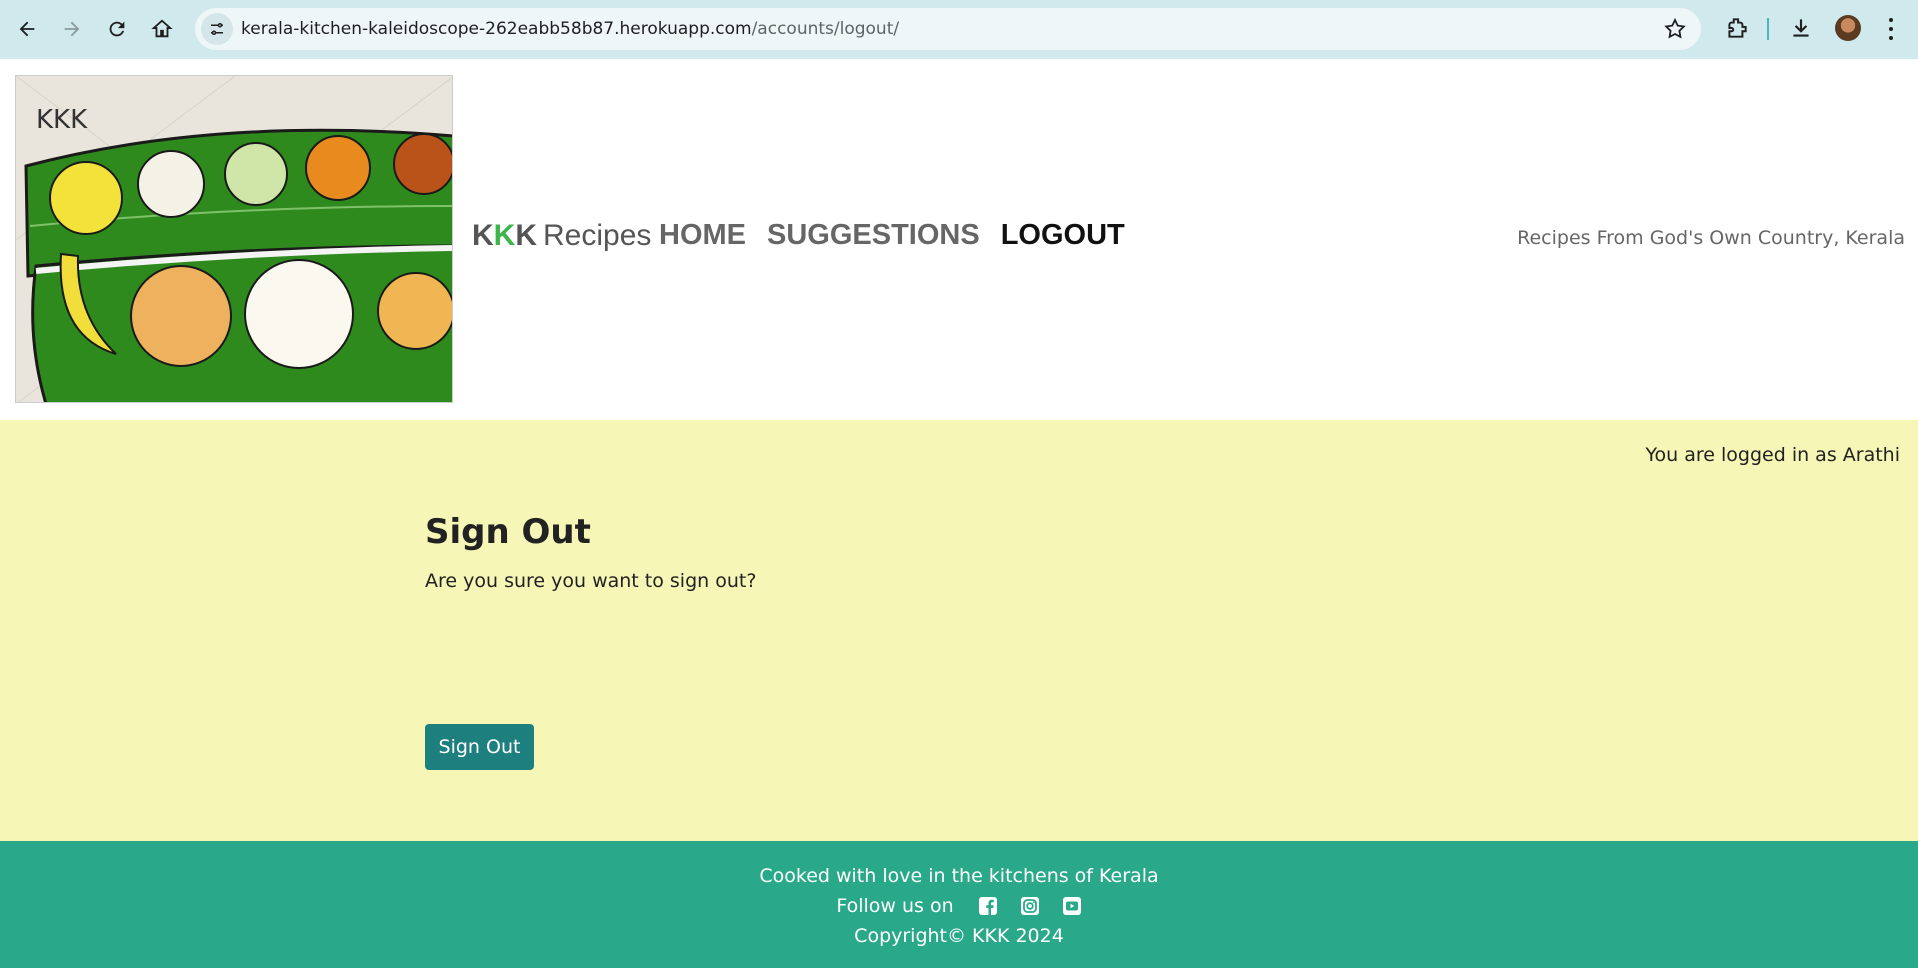 The image size is (1918, 968). I want to click on profile-avatar, so click(1848, 28).